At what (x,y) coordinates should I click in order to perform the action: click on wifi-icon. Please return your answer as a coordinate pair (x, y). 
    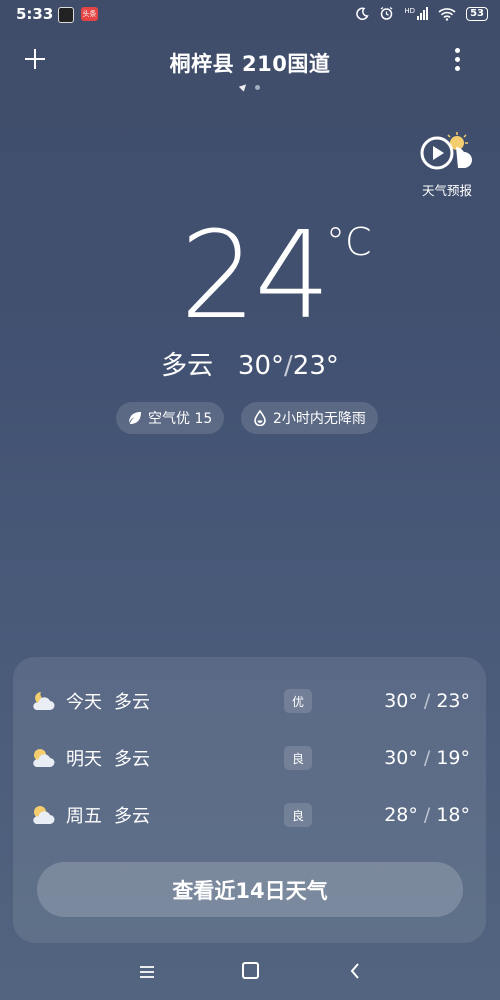
    Looking at the image, I should click on (447, 14).